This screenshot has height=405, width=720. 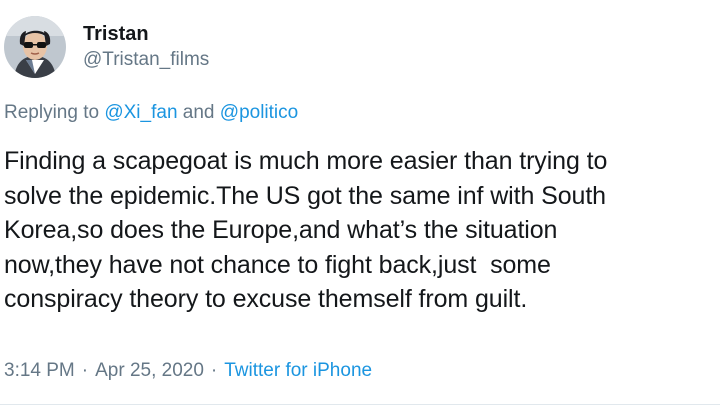 I want to click on replying-to: Replying to @Xi_fan and @politico, so click(x=151, y=113).